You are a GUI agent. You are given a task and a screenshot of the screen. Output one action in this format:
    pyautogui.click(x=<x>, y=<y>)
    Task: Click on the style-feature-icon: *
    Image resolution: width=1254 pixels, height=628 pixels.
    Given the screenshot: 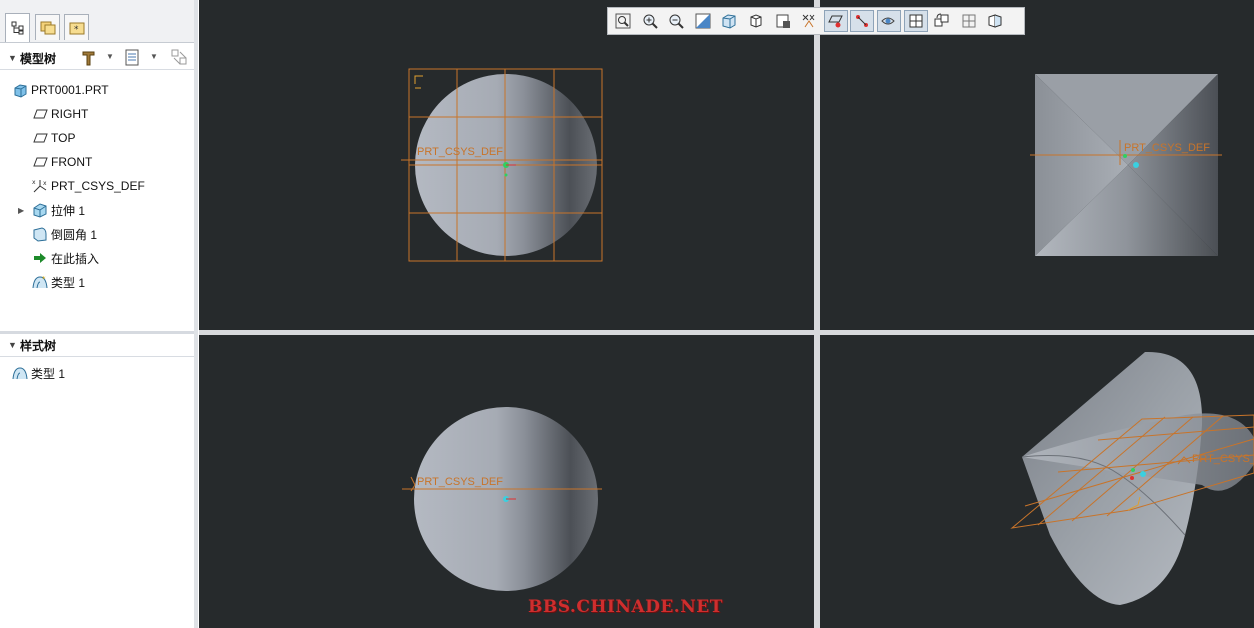 What is the action you would take?
    pyautogui.click(x=40, y=282)
    